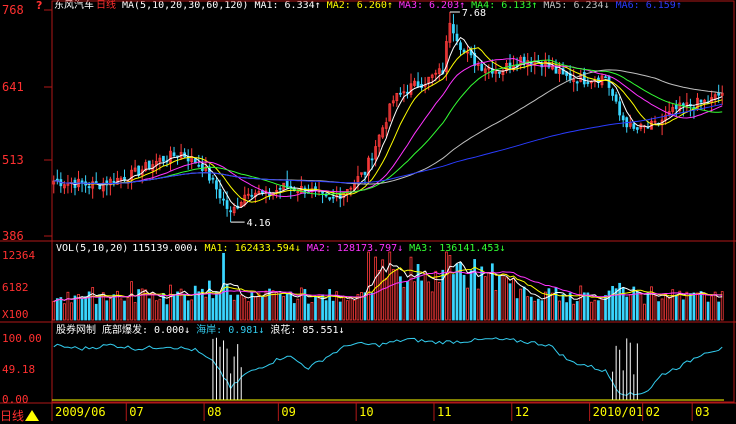  I want to click on price-tick-label: 386, so click(13, 236).